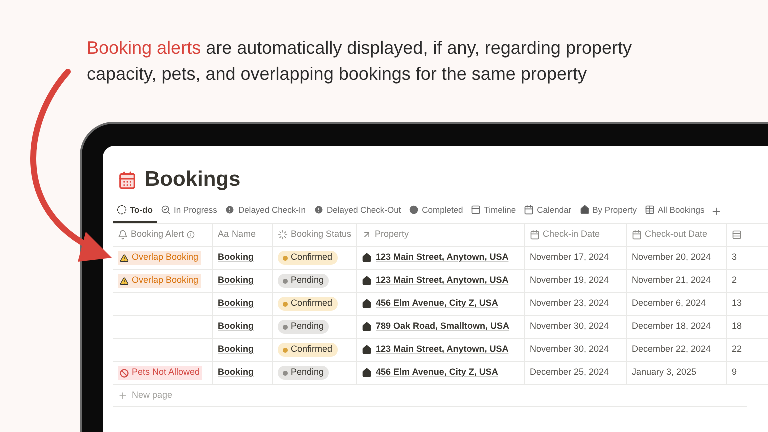  What do you see at coordinates (124, 373) in the screenshot?
I see `prohibited-icon` at bounding box center [124, 373].